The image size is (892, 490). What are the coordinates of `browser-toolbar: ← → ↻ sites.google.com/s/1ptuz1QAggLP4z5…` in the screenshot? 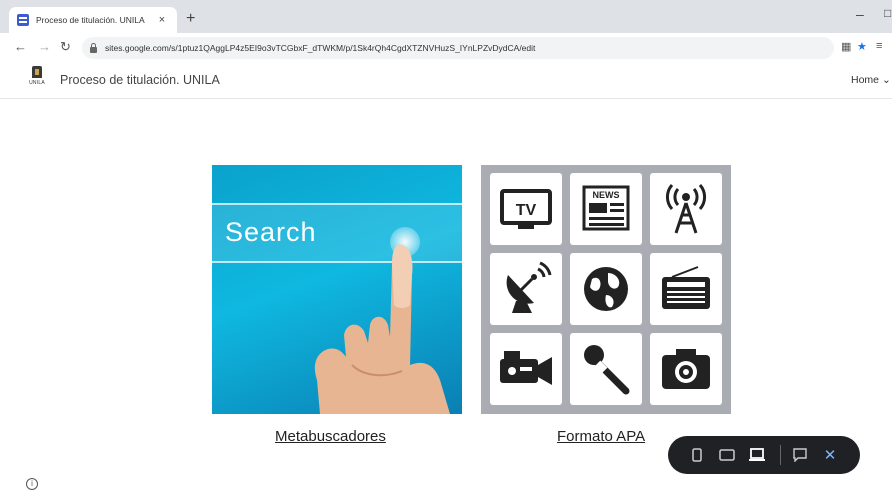 It's located at (446, 48).